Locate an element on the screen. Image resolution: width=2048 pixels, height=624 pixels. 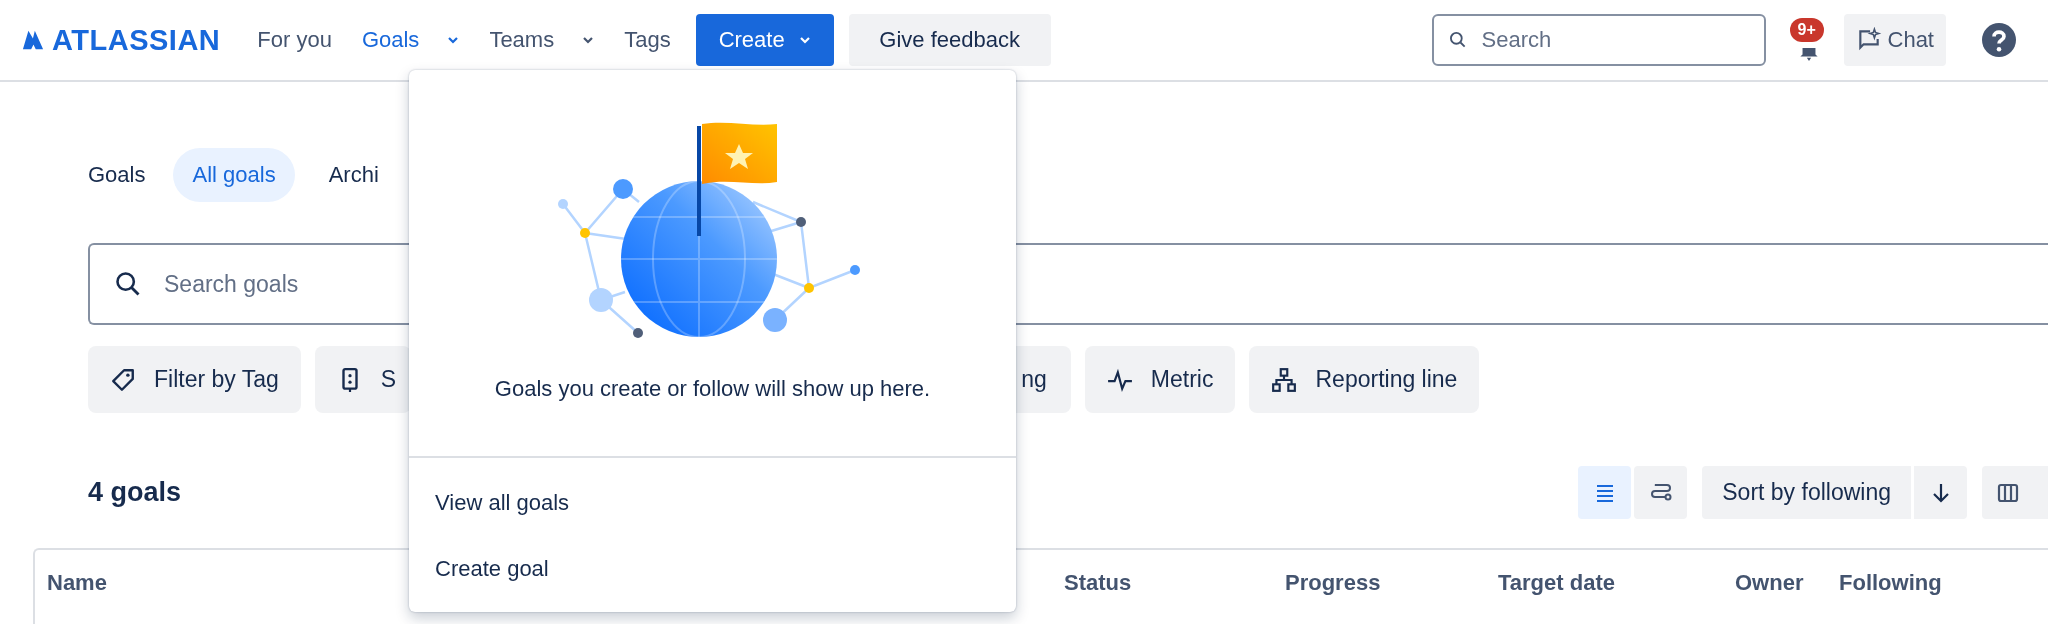
search-input: Search goals is located at coordinates (1093, 284).